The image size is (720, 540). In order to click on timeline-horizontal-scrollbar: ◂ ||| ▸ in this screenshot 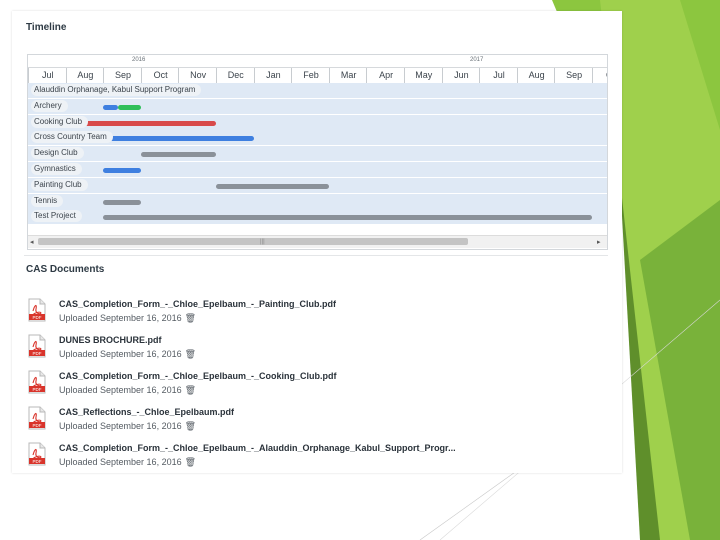, I will do `click(317, 241)`.